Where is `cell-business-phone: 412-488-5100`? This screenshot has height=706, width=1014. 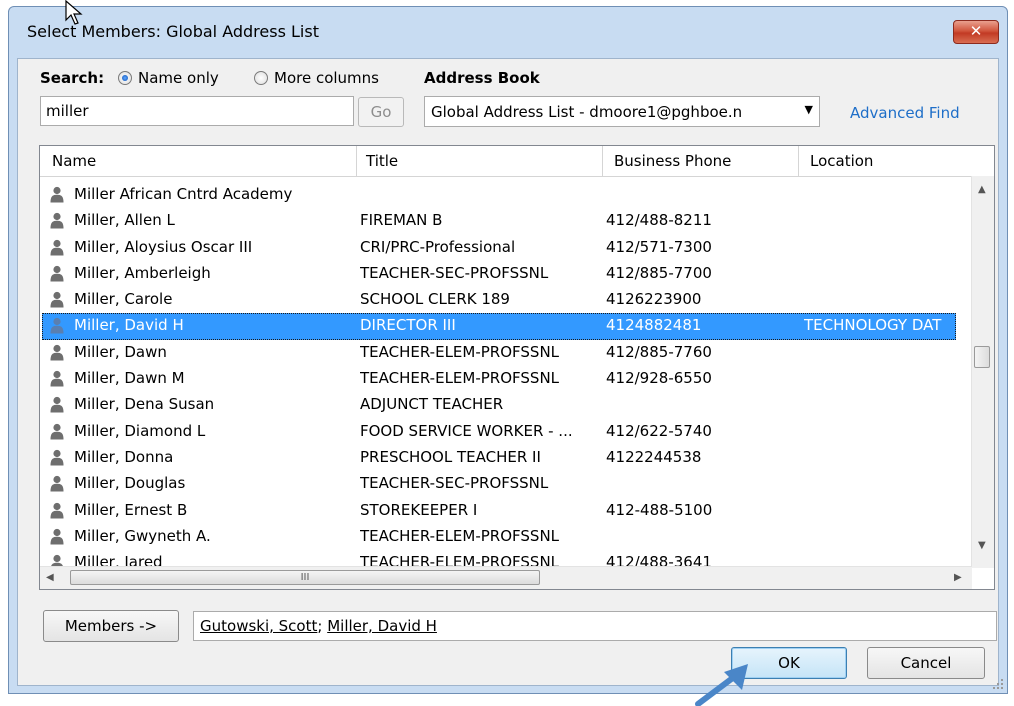
cell-business-phone: 412-488-5100 is located at coordinates (659, 509).